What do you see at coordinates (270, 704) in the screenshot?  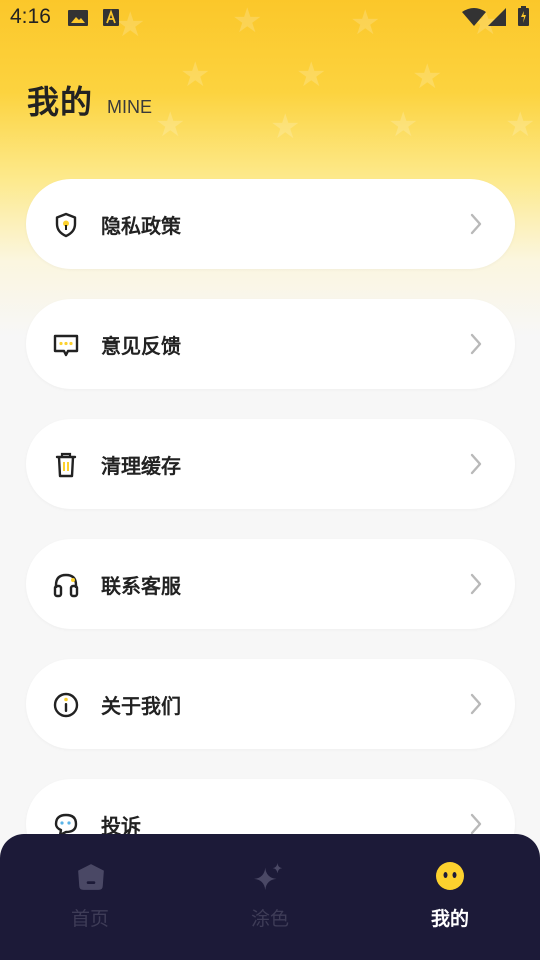 I see `menu-item-about-us: 关于我们` at bounding box center [270, 704].